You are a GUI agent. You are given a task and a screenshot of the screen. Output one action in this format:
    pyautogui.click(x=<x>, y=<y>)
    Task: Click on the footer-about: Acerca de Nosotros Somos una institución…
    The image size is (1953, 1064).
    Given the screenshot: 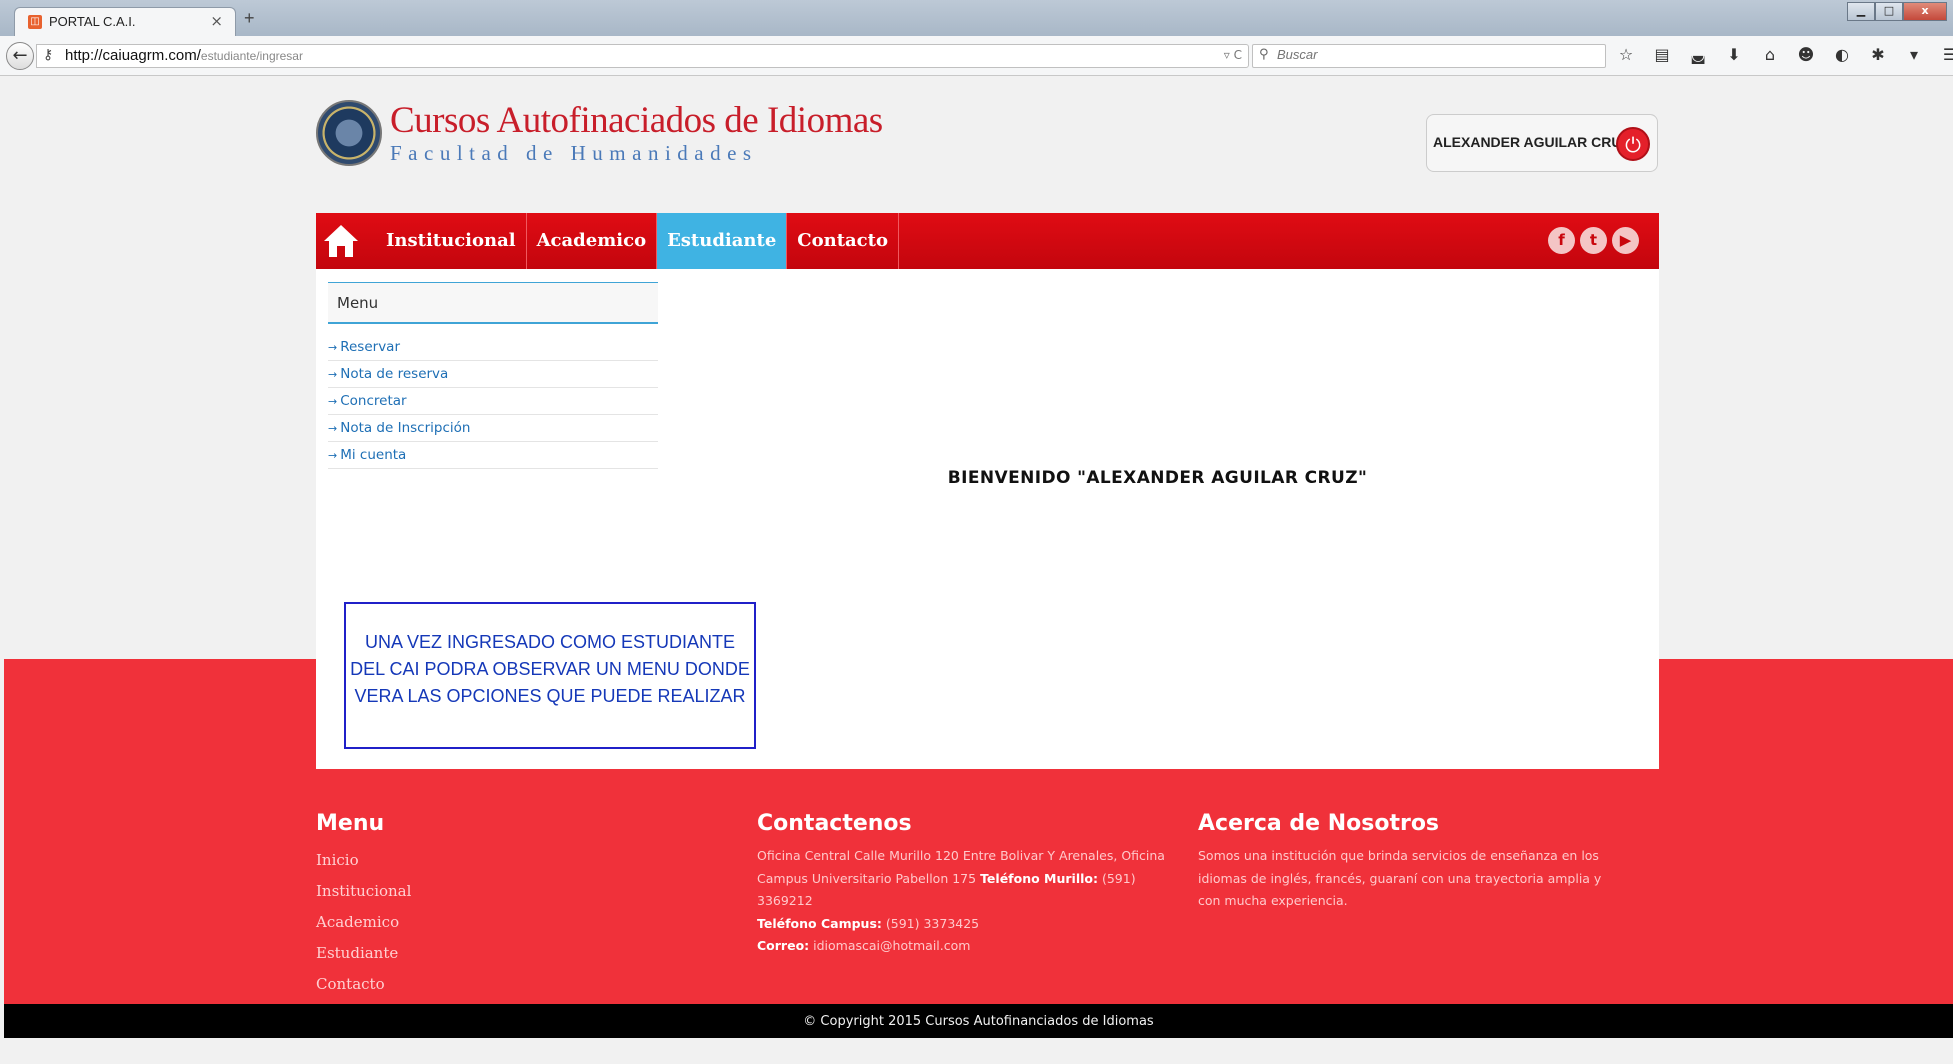 What is the action you would take?
    pyautogui.click(x=1408, y=862)
    